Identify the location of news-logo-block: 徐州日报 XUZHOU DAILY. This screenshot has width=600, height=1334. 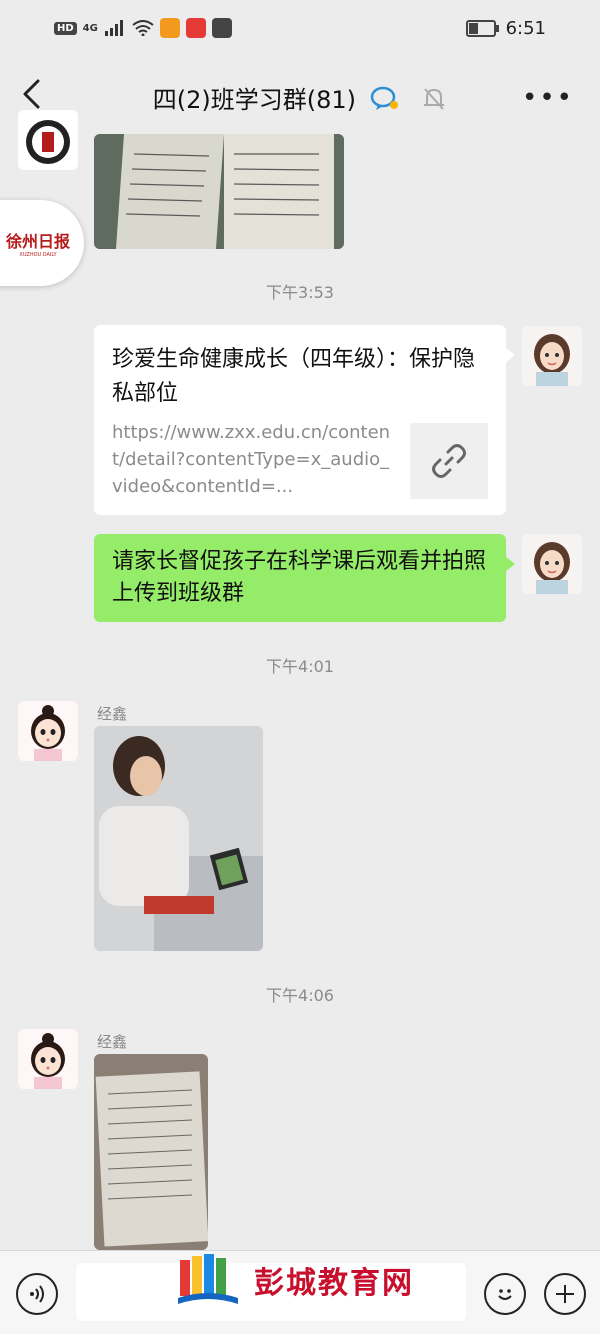
(38, 243).